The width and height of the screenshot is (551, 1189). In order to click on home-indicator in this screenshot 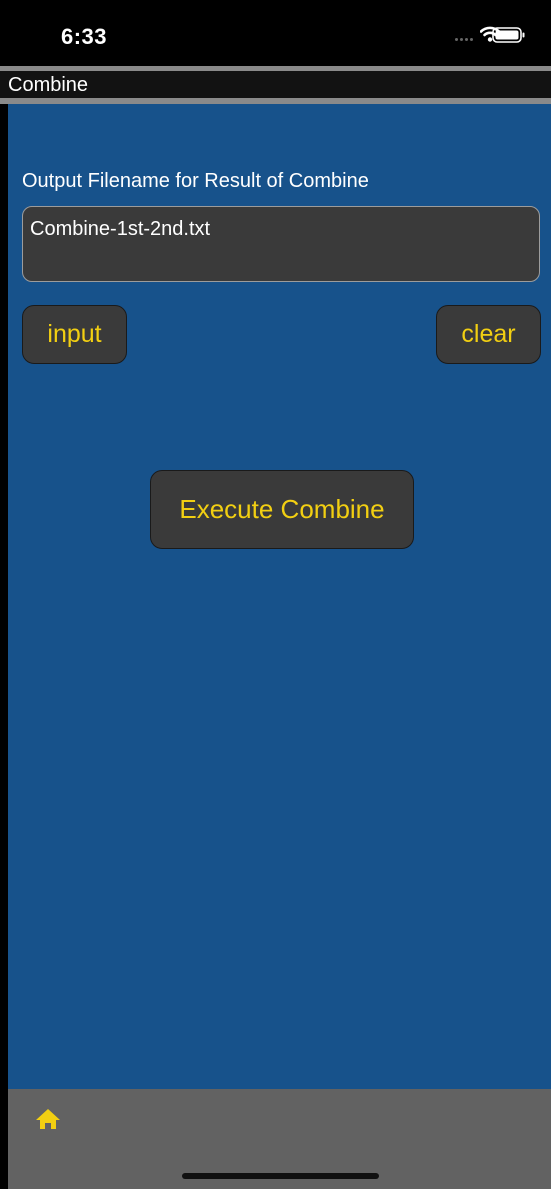, I will do `click(280, 1176)`.